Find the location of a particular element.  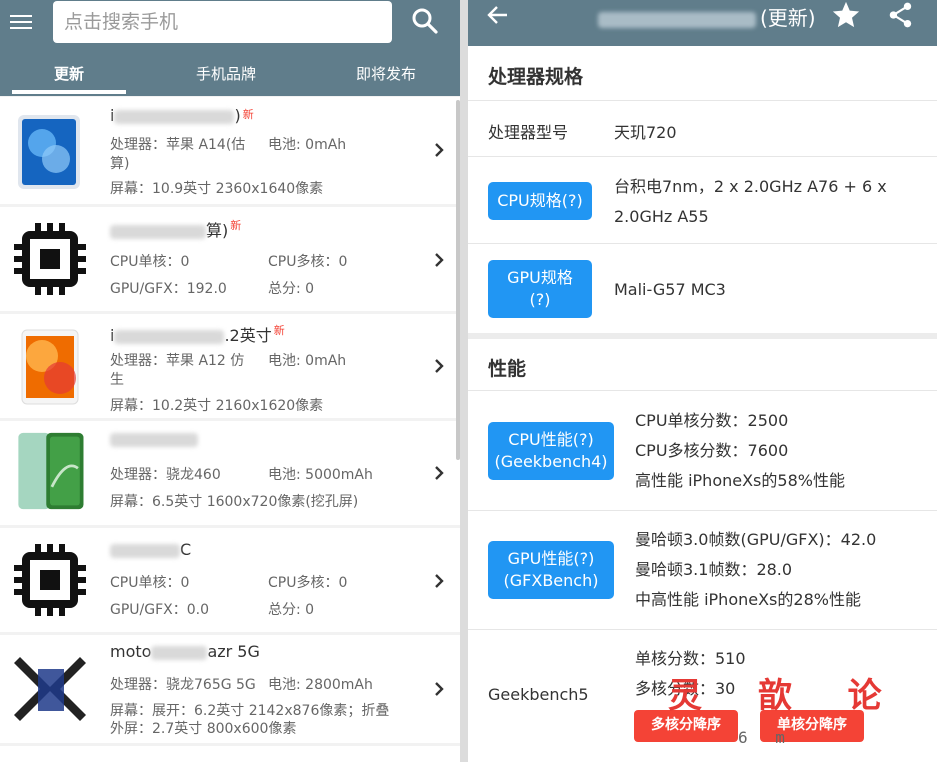

list-item: C CPU单核：0 CPU多核：0 GPU/GFX：0.0 总分: 0 is located at coordinates (230, 580).